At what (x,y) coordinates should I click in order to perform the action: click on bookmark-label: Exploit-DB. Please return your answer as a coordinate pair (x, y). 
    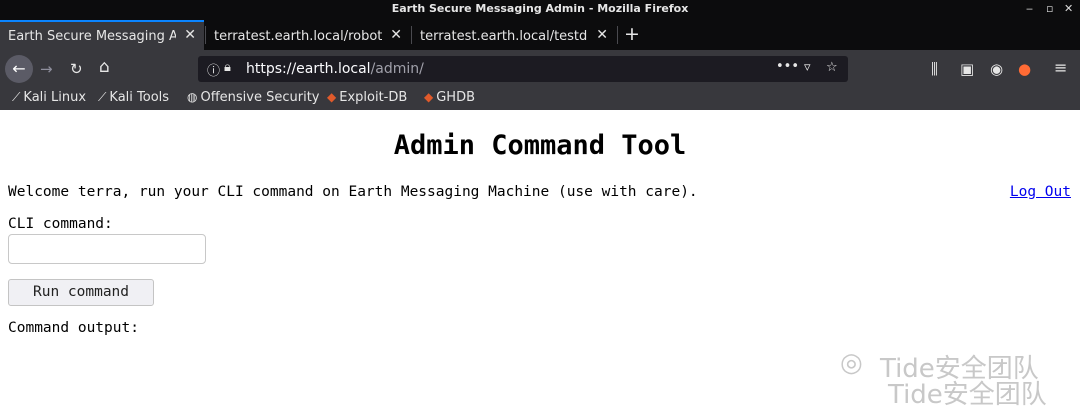
    Looking at the image, I should click on (373, 97).